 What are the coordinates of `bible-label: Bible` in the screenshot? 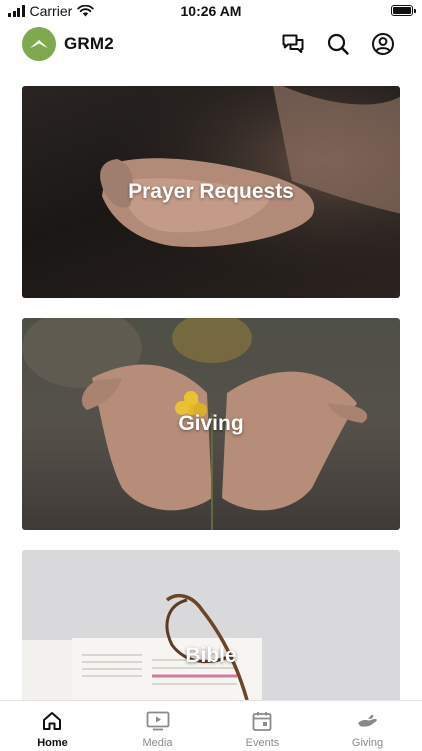 It's located at (211, 655).